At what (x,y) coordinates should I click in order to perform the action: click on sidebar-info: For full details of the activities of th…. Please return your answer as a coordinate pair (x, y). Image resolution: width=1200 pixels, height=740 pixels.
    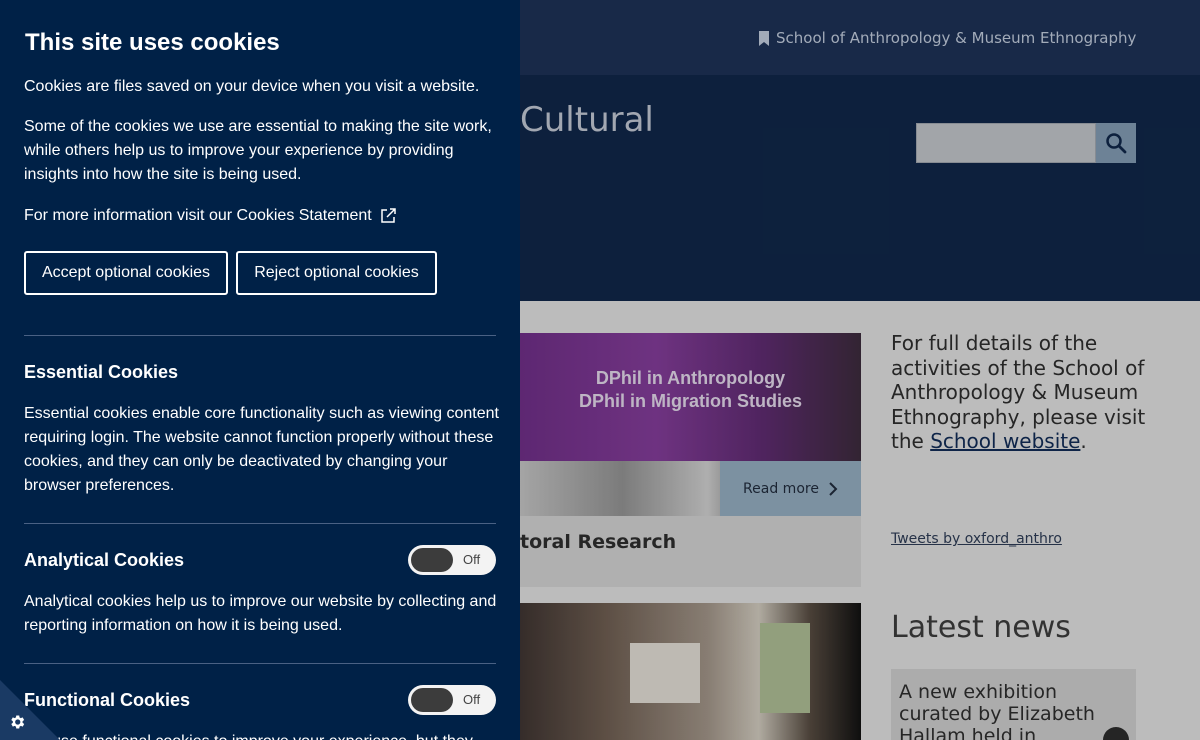
    Looking at the image, I should click on (1018, 392).